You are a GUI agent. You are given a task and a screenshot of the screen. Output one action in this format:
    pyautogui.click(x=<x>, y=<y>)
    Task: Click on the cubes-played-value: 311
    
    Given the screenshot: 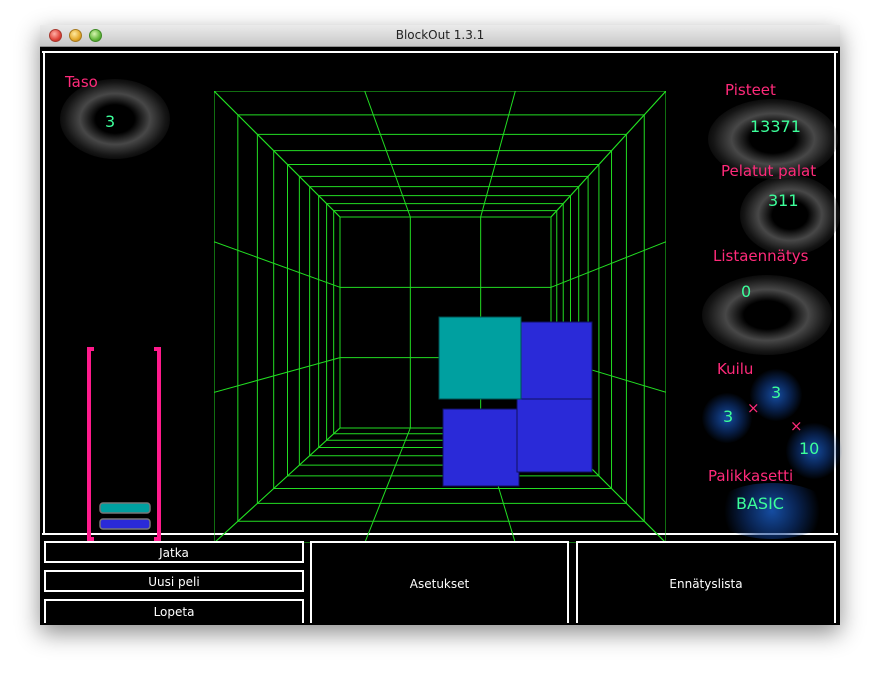 What is the action you would take?
    pyautogui.click(x=783, y=200)
    